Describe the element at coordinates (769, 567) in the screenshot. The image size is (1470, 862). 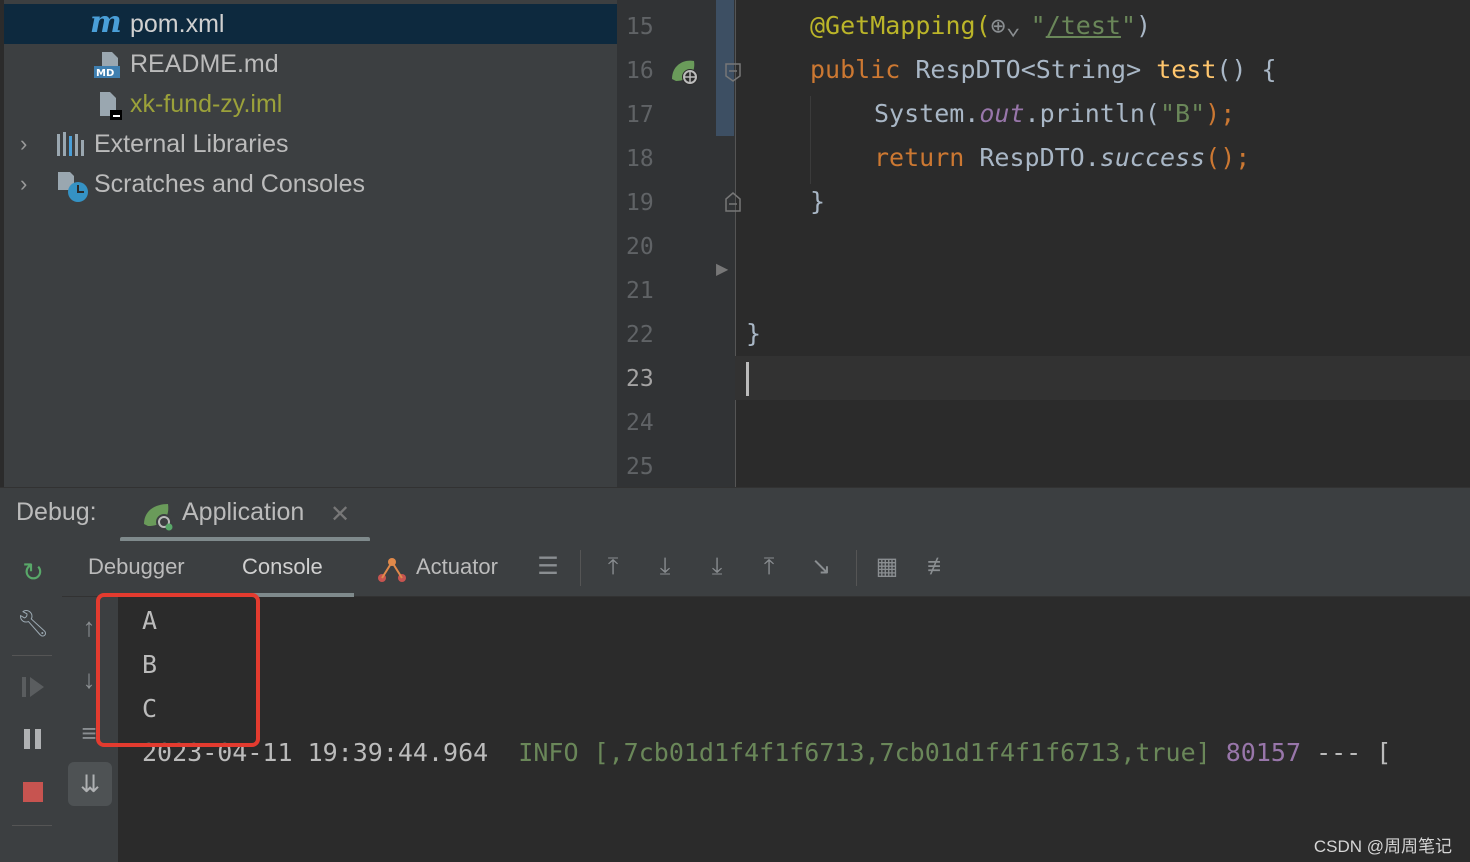
I see `step-out-icon: ⤒` at that location.